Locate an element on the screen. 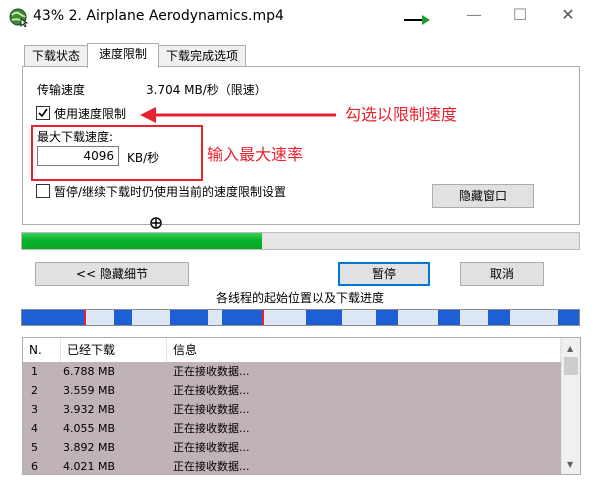  max-speed-label: 最大下载速度: is located at coordinates (75, 137).